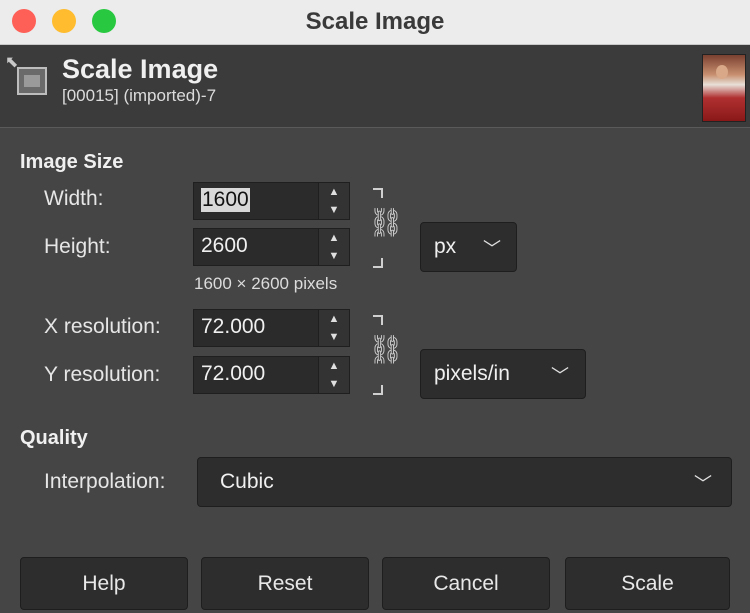 The width and height of the screenshot is (750, 613). What do you see at coordinates (472, 373) in the screenshot?
I see `resolution-unit-value: pixels/in` at bounding box center [472, 373].